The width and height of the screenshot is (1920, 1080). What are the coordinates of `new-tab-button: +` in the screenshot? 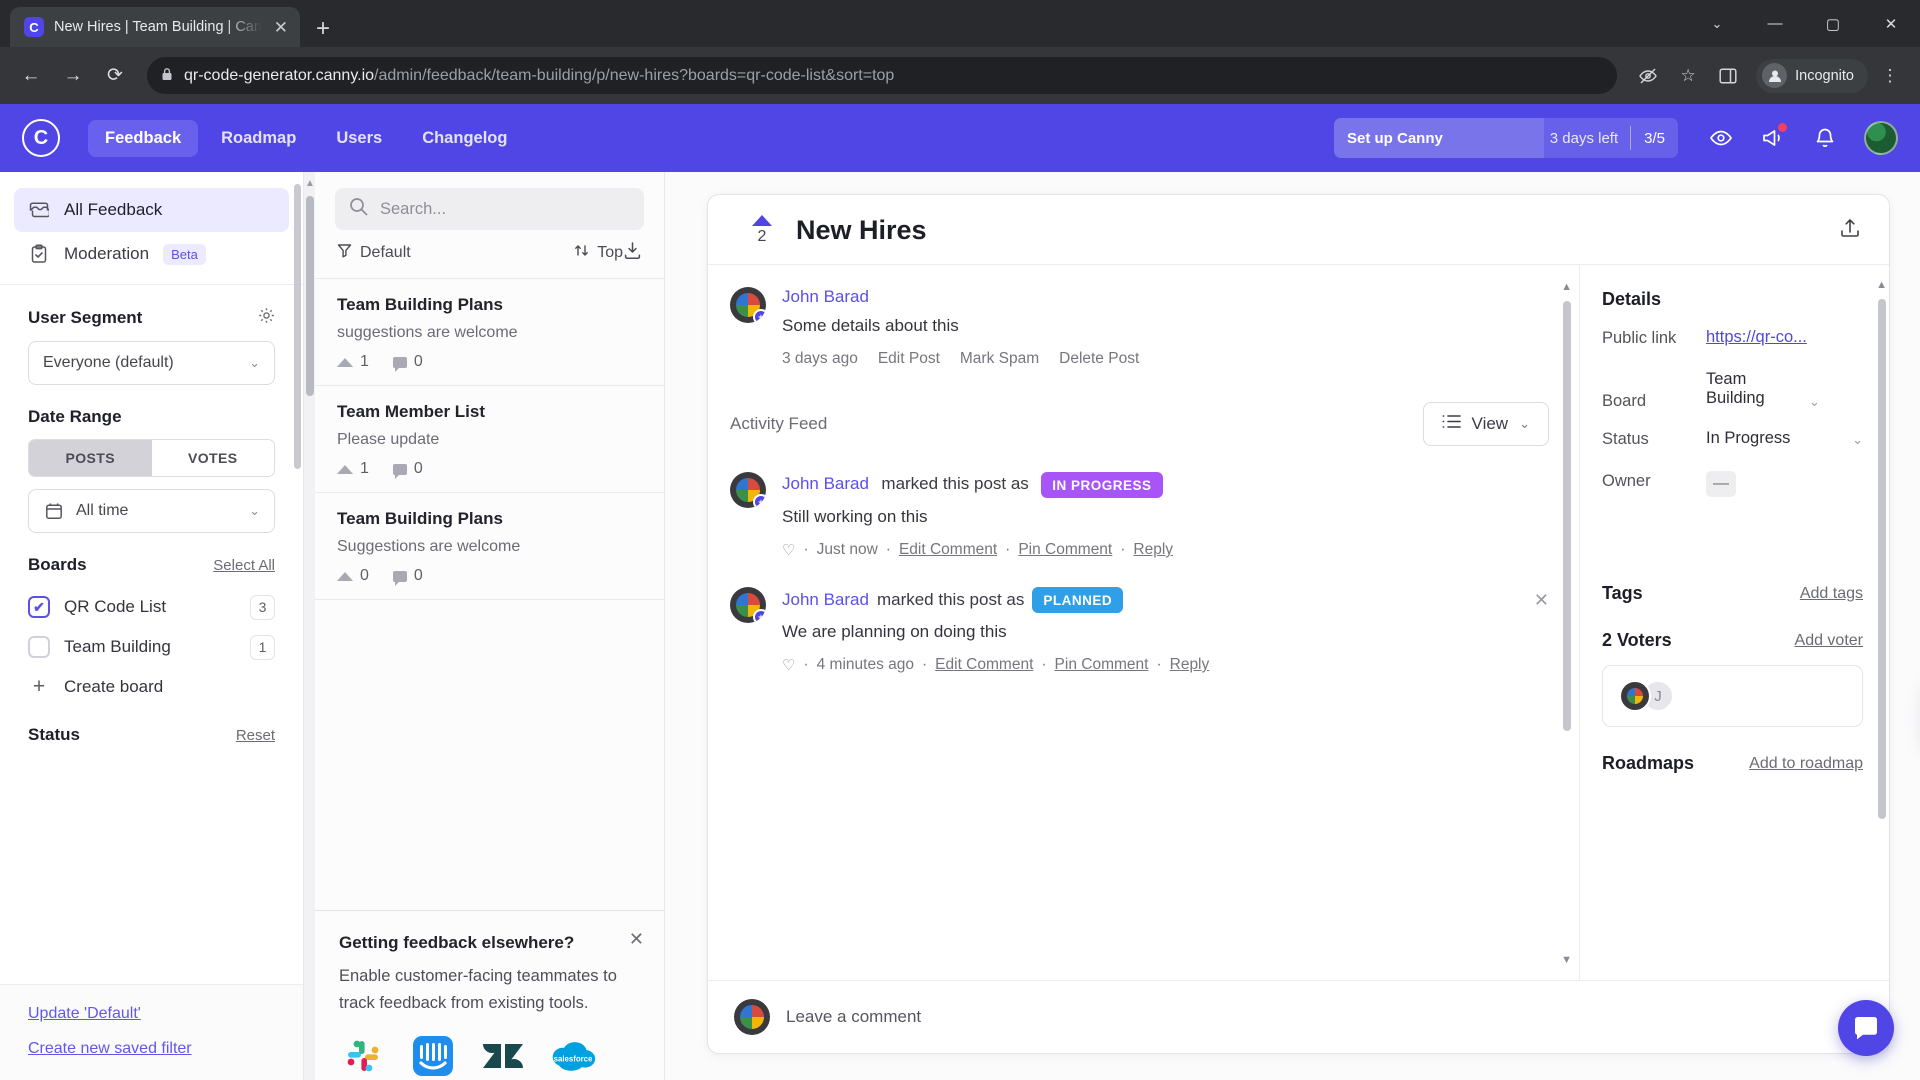 It's located at (323, 29).